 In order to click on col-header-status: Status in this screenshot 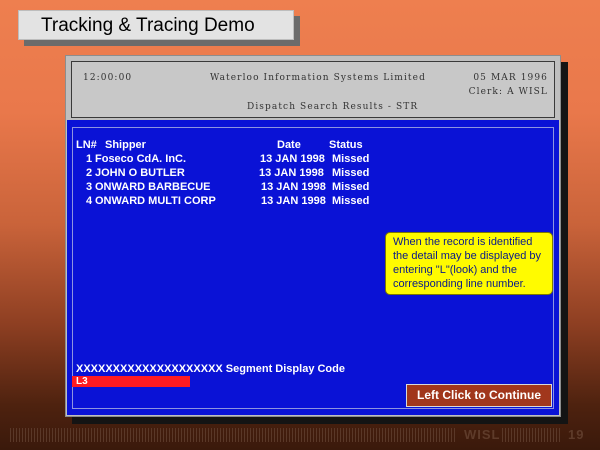, I will do `click(346, 145)`.